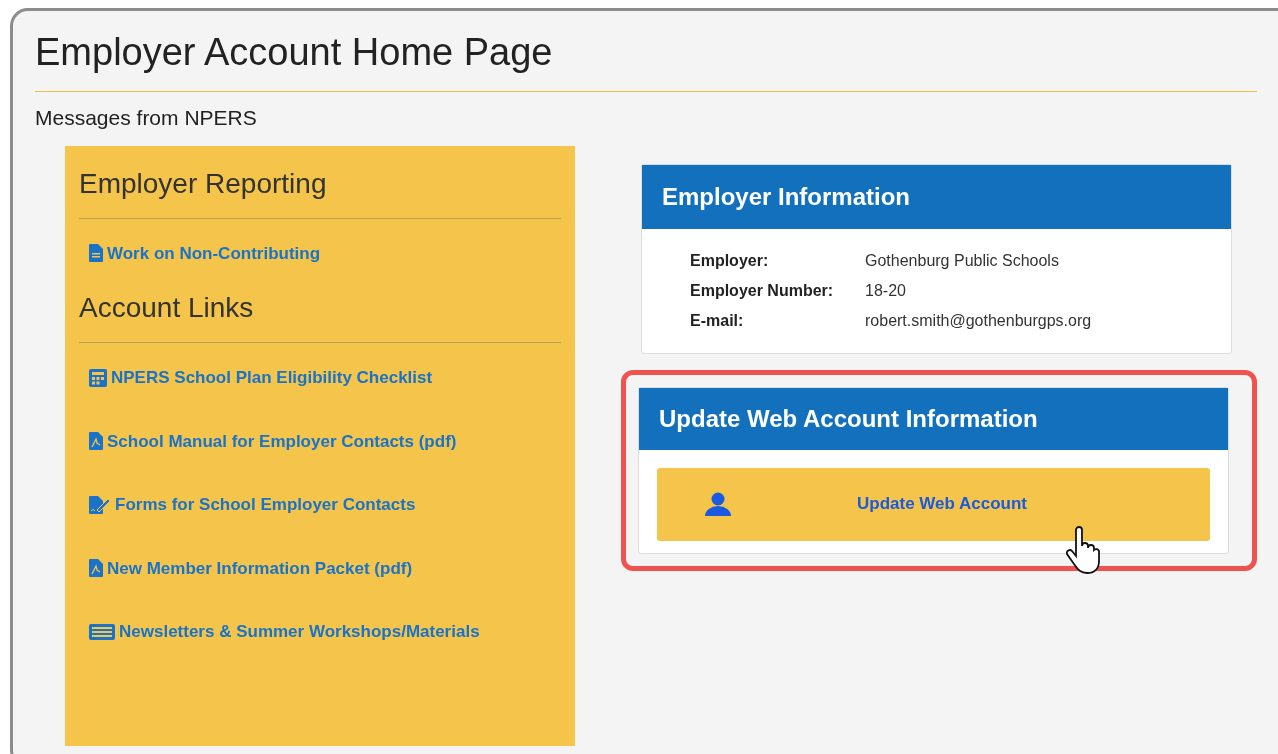 The height and width of the screenshot is (754, 1278). Describe the element at coordinates (717, 320) in the screenshot. I see `info-label: E-mail:` at that location.